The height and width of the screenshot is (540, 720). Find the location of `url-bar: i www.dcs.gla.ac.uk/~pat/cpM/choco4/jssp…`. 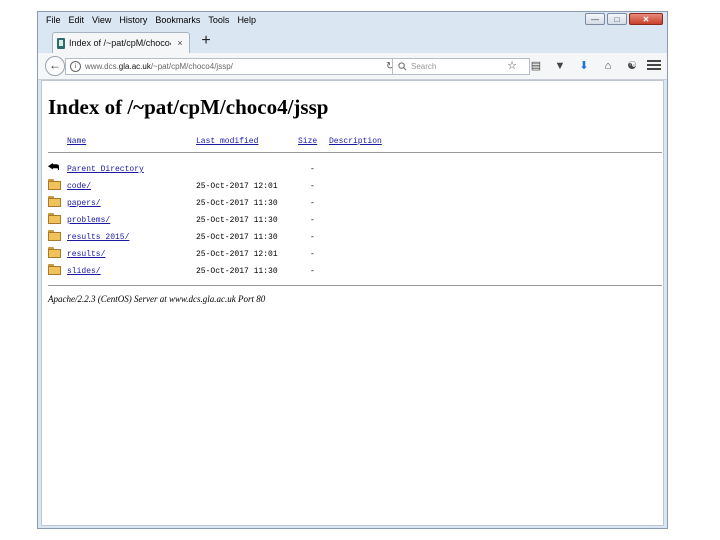

url-bar: i www.dcs.gla.ac.uk/~pat/cpM/choco4/jssp… is located at coordinates (234, 66).